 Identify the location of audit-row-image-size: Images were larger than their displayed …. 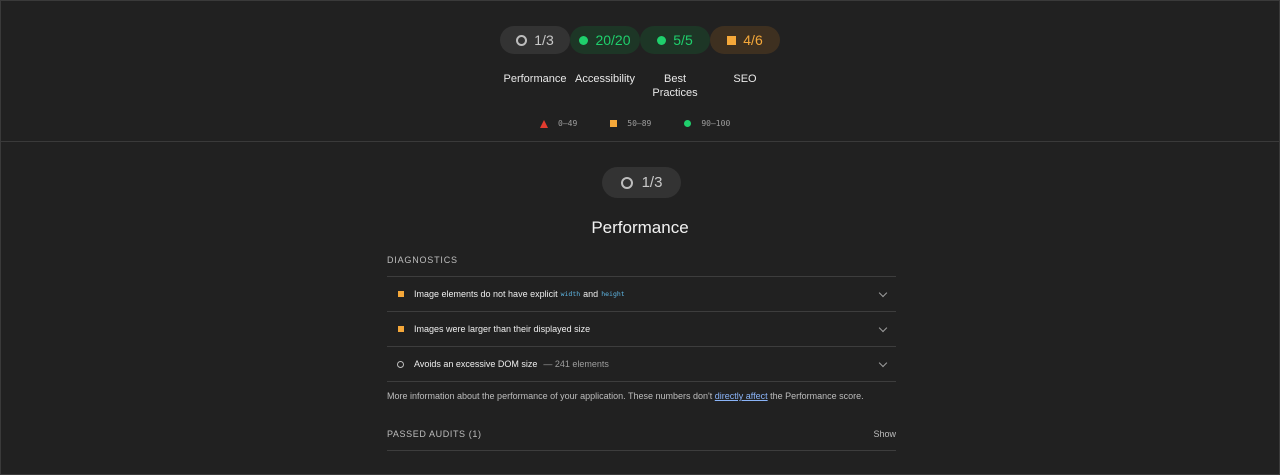
(641, 328).